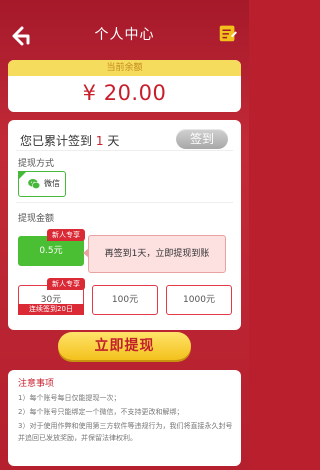 The image size is (320, 470). I want to click on withdraw-now-button: 立即提现, so click(124, 346).